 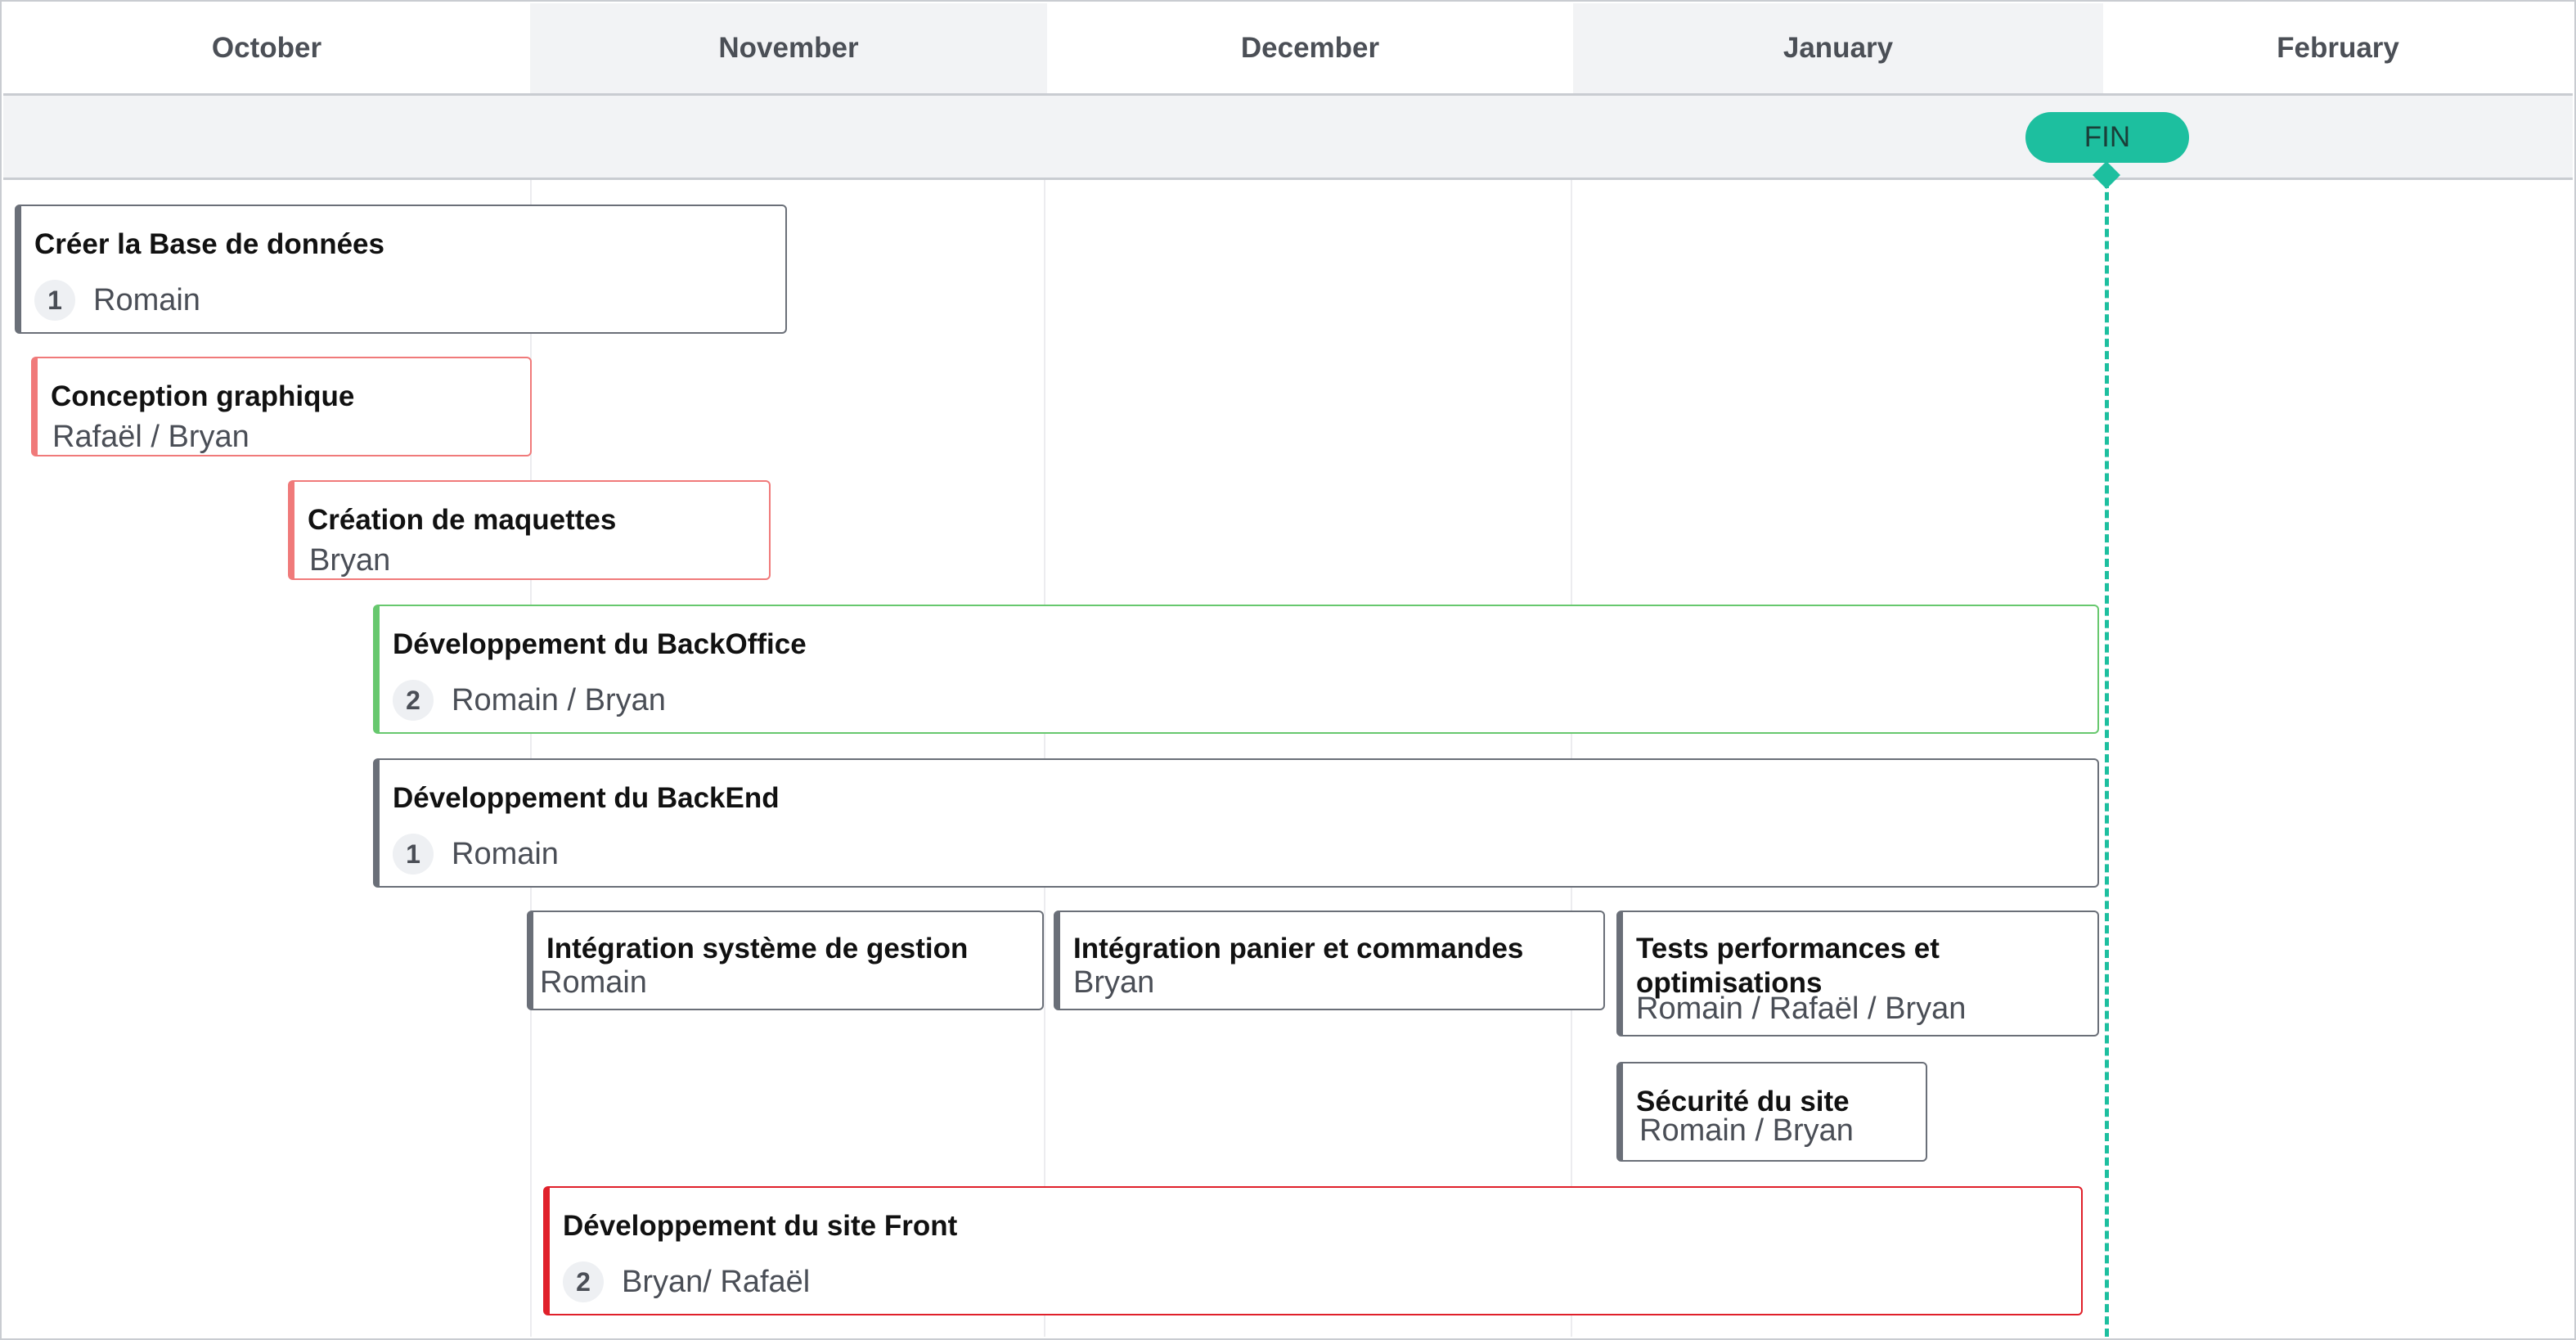 I want to click on task-bar-creation-maquettes: Création de maquettes Bryan, so click(x=529, y=530).